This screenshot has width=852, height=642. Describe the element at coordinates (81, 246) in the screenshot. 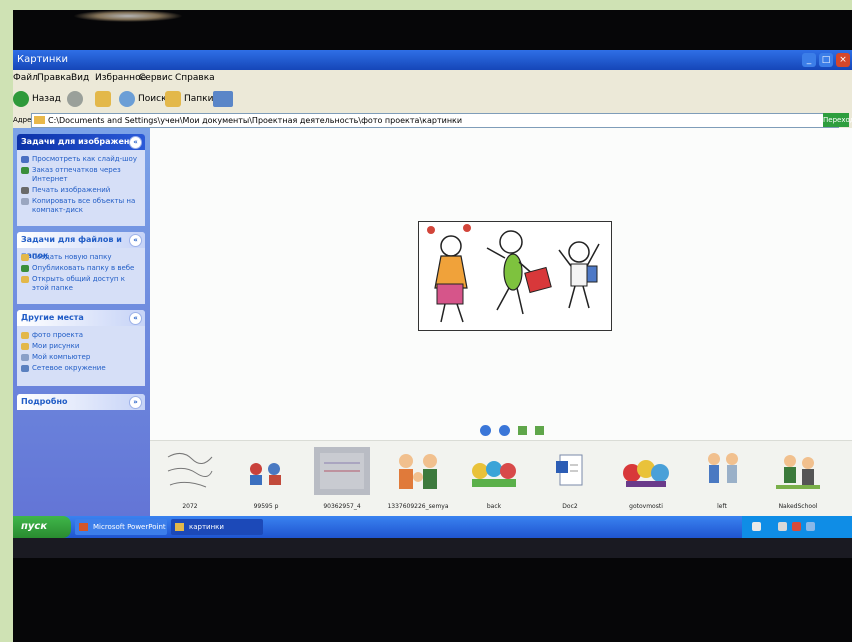

I see `file-tasks-header: Задачи для файлов и папок «` at that location.